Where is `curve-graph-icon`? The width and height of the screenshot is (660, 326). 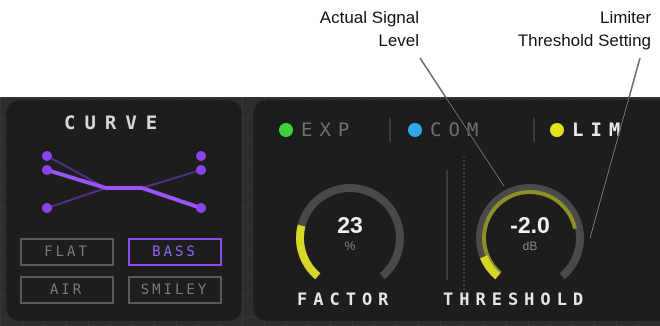
curve-graph-icon is located at coordinates (124, 182).